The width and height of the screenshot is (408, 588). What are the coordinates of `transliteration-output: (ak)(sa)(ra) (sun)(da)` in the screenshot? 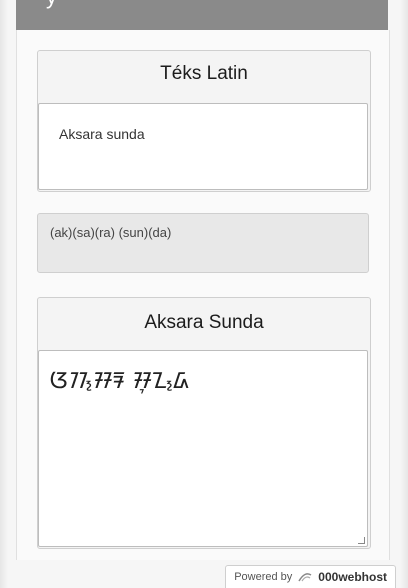 It's located at (203, 243).